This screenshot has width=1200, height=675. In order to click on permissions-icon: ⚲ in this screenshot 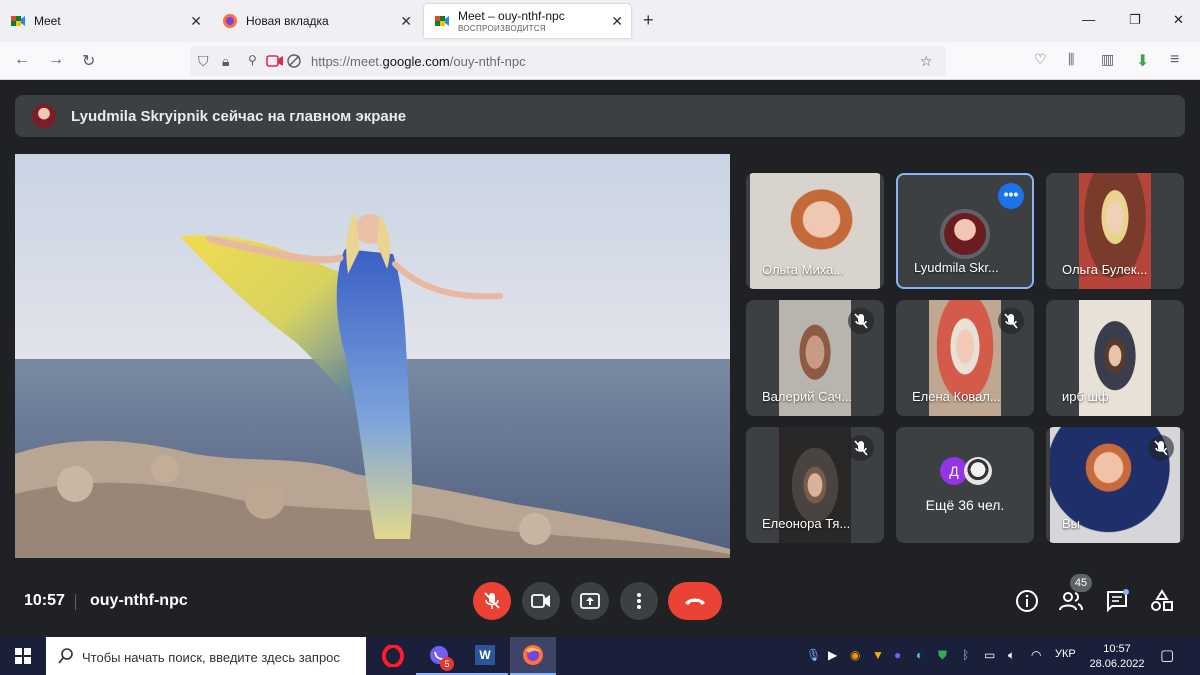, I will do `click(252, 60)`.